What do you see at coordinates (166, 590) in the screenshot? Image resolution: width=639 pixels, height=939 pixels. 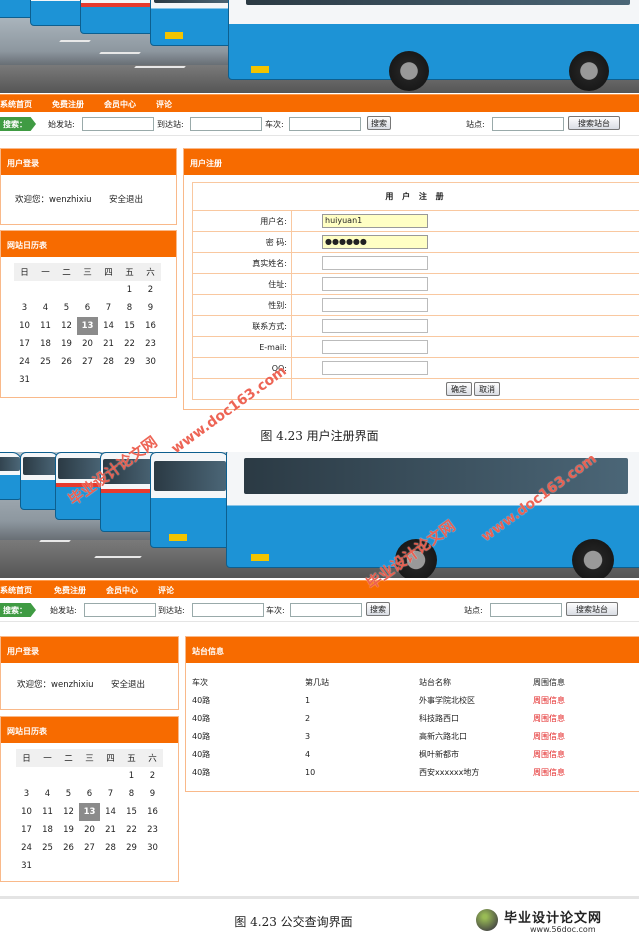 I see `nav-comment-2: 评论` at bounding box center [166, 590].